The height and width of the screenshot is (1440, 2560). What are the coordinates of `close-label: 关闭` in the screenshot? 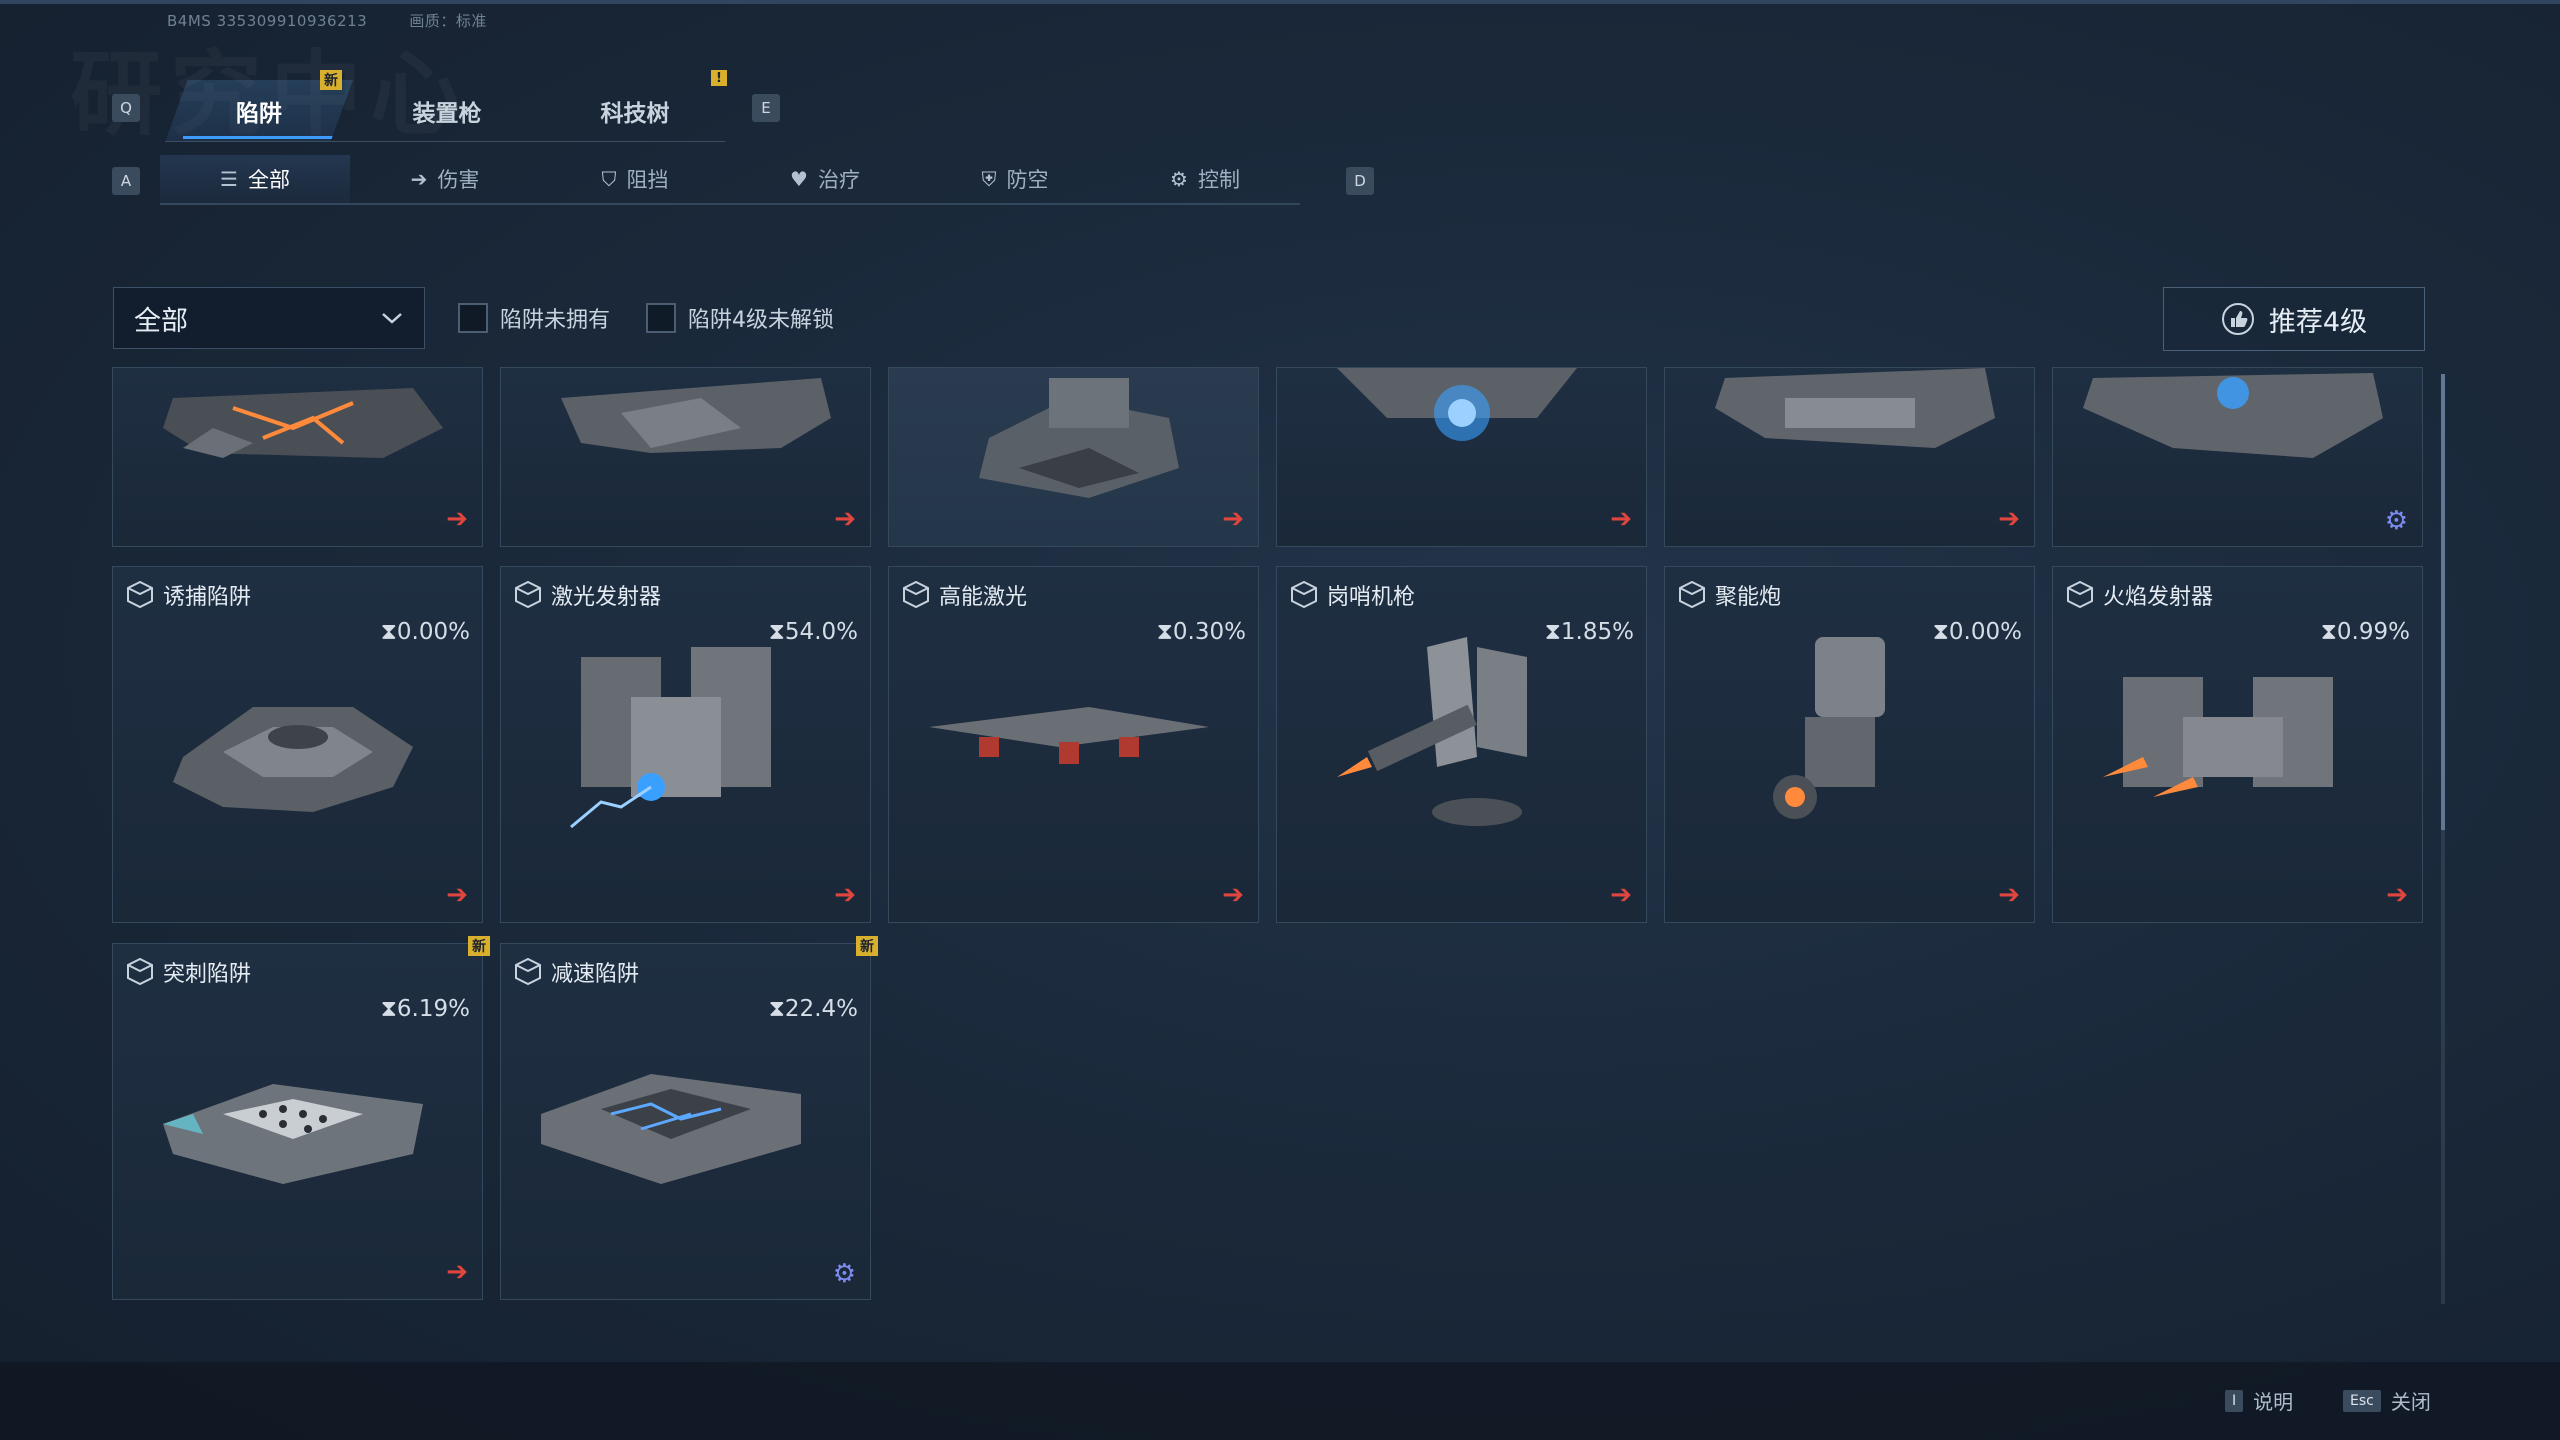 It's located at (2410, 1402).